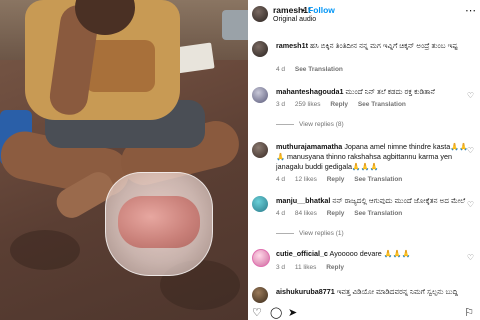  What do you see at coordinates (302, 253) in the screenshot?
I see `comment-username: cutie_official_c` at bounding box center [302, 253].